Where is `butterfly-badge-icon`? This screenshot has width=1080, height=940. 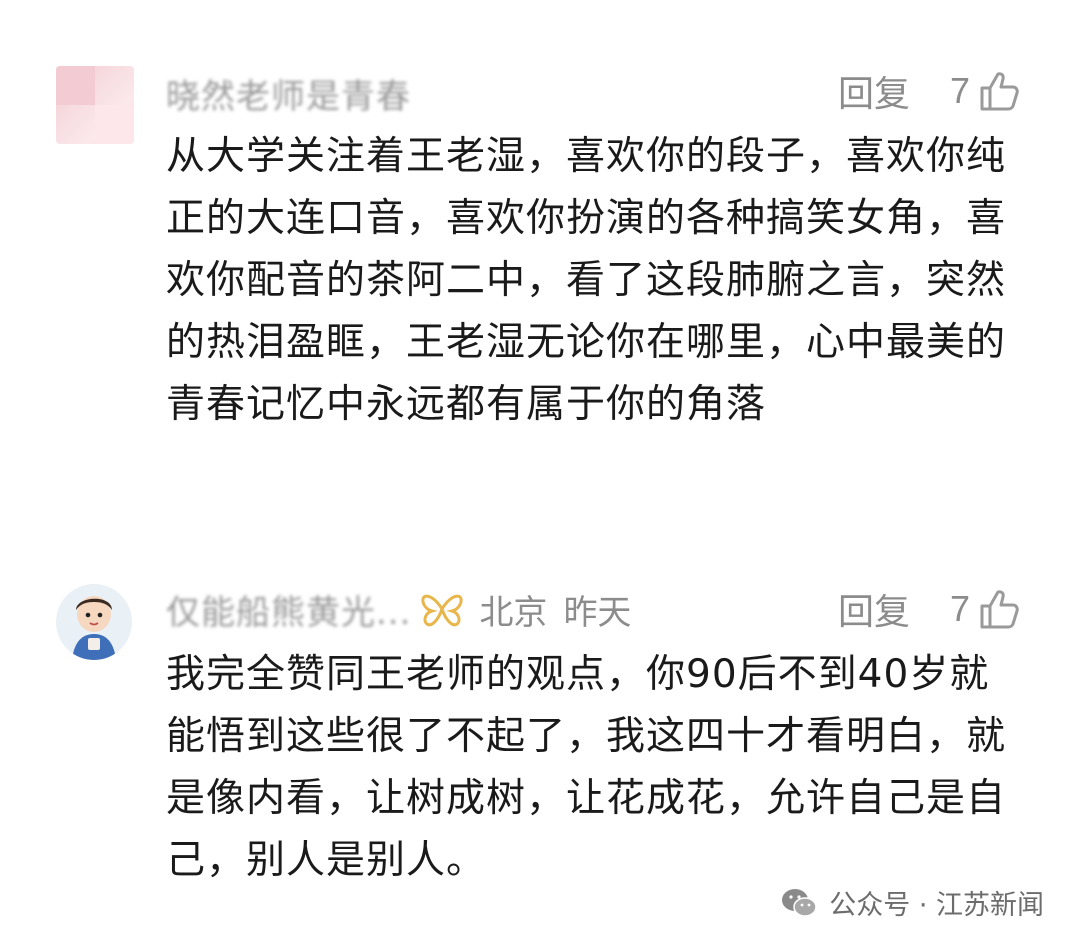
butterfly-badge-icon is located at coordinates (442, 610).